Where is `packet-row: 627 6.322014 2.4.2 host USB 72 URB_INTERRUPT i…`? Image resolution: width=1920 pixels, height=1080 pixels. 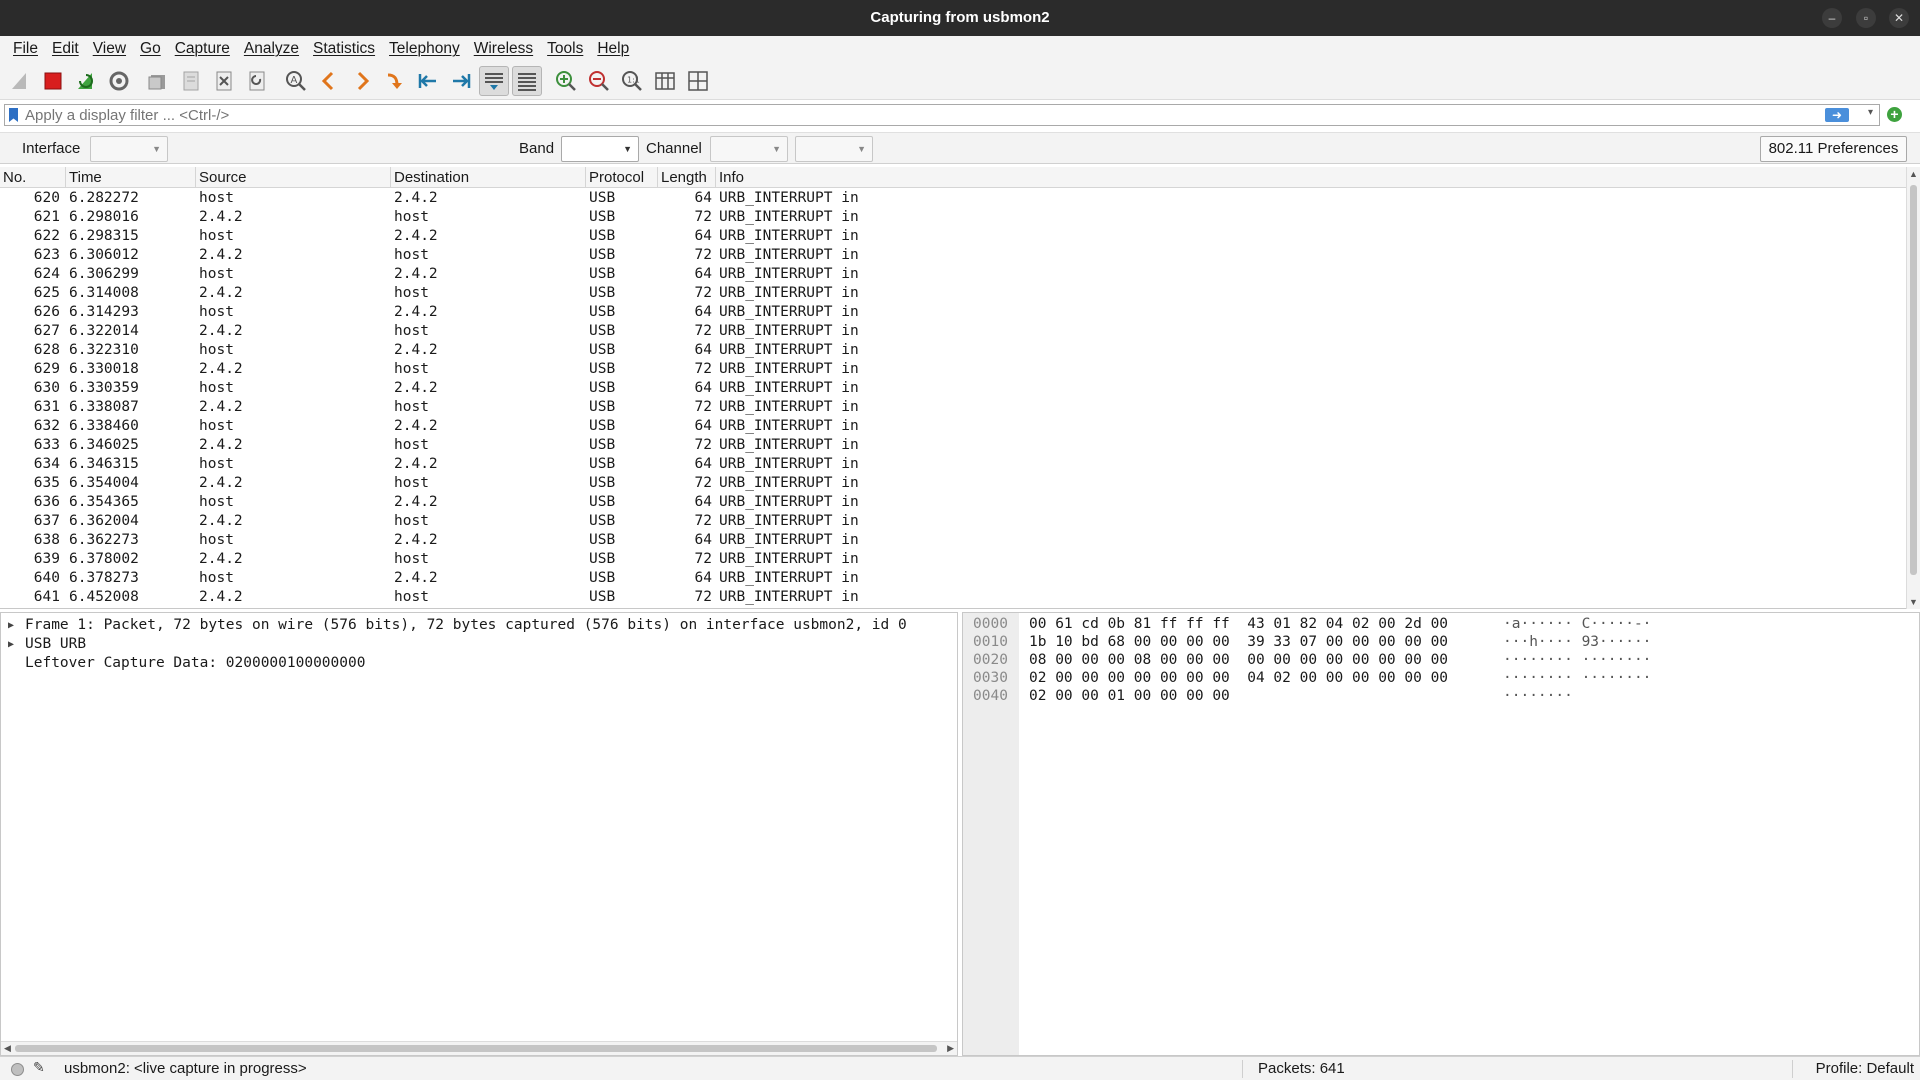
packet-row: 627 6.322014 2.4.2 host USB 72 URB_INTERRUPT i… is located at coordinates (953, 331).